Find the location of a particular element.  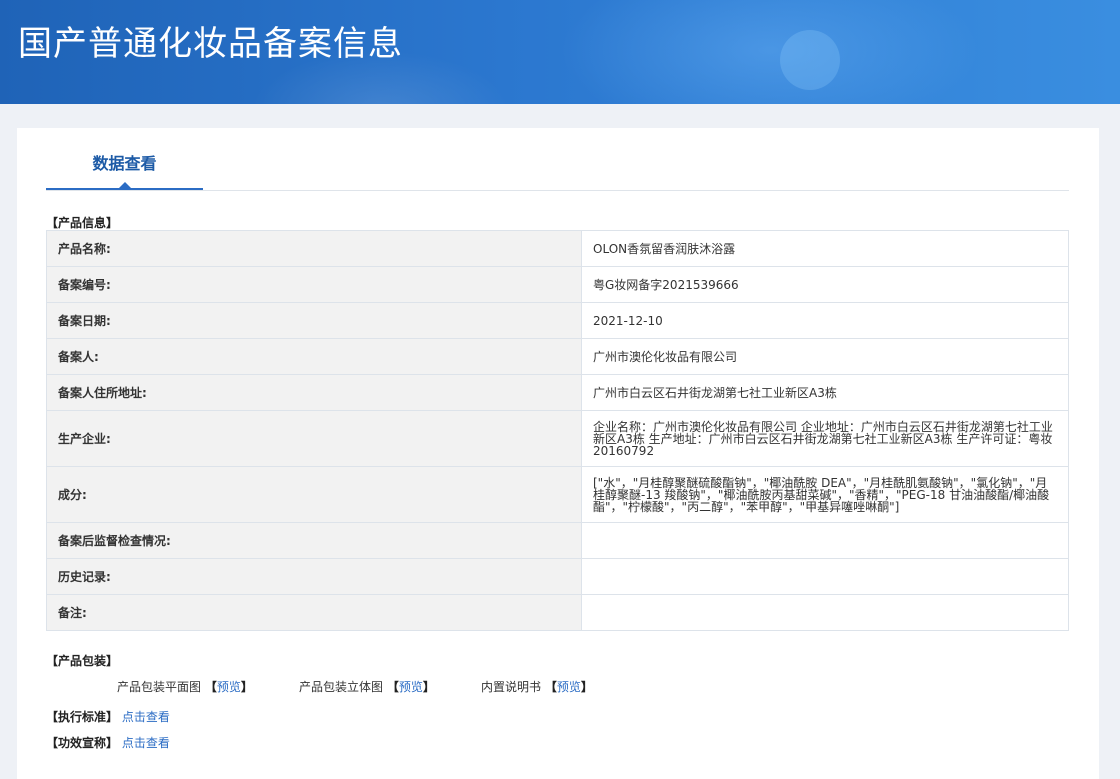

efficacy-line: 【功效宣称】 点击查看 is located at coordinates (108, 742).